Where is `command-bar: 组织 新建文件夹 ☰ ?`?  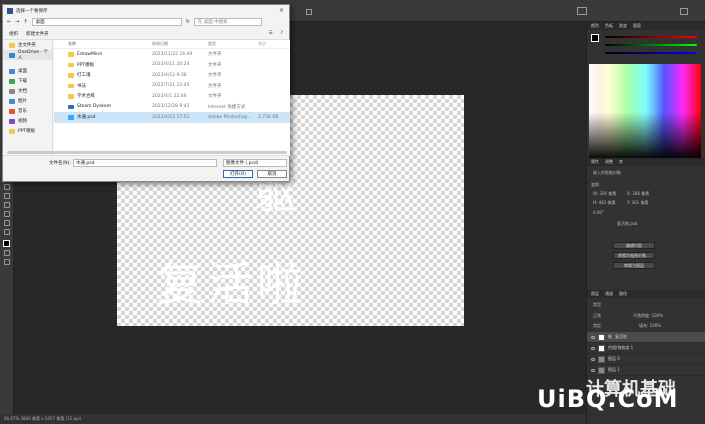 command-bar: 组织 新建文件夹 ☰ ? is located at coordinates (146, 34).